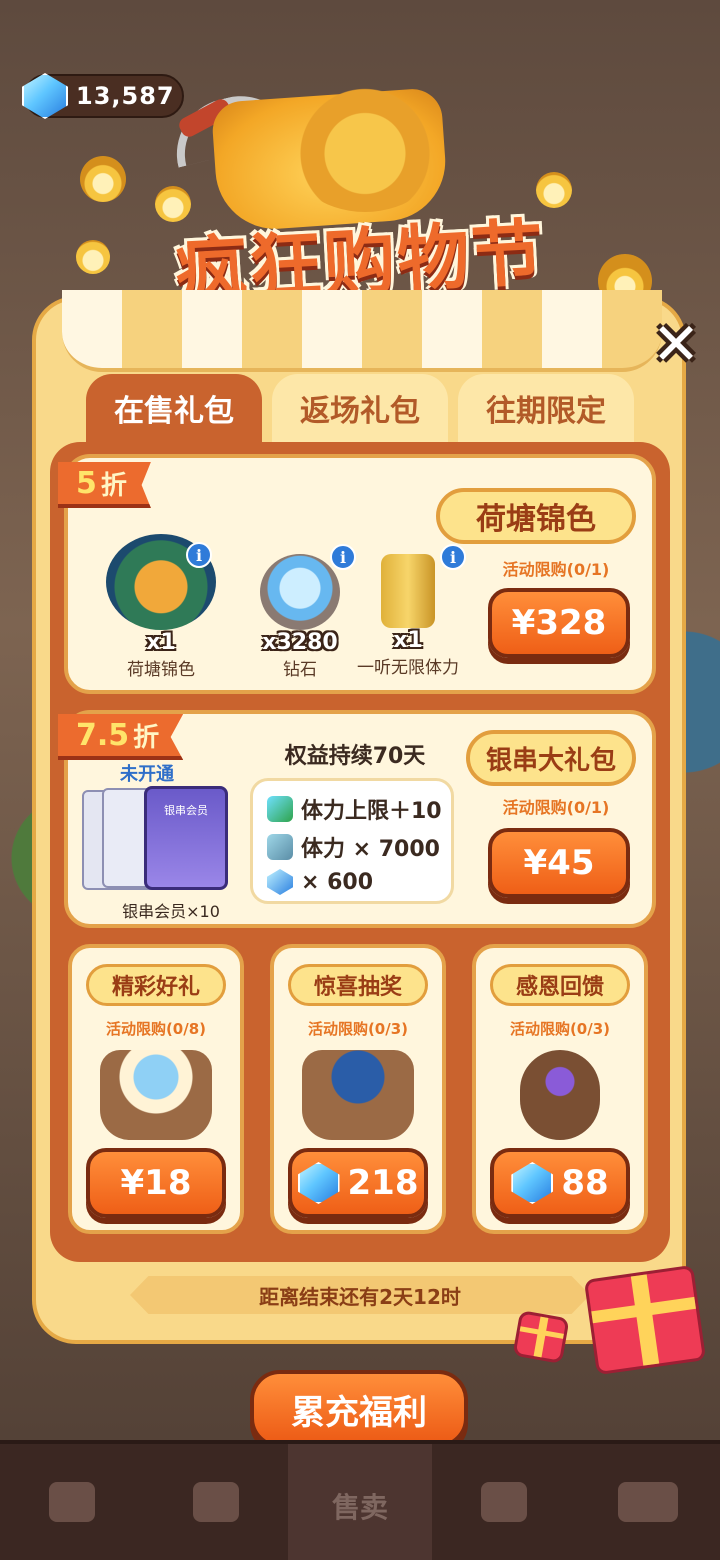 The image size is (720, 1560). I want to click on small-pack-card: 惊喜抽奖 活动限购(0/3) 218, so click(358, 1089).